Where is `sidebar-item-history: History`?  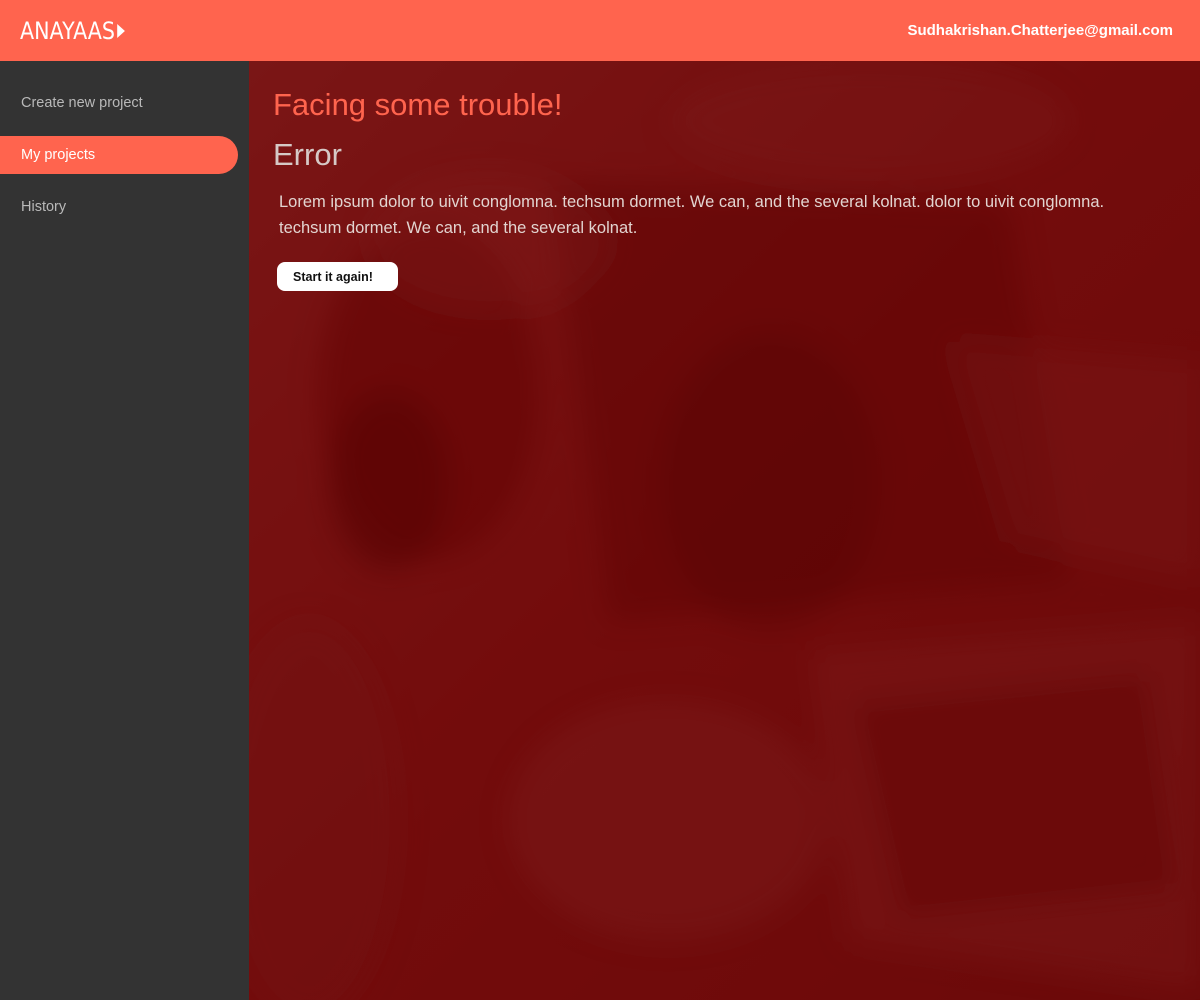 sidebar-item-history: History is located at coordinates (119, 207).